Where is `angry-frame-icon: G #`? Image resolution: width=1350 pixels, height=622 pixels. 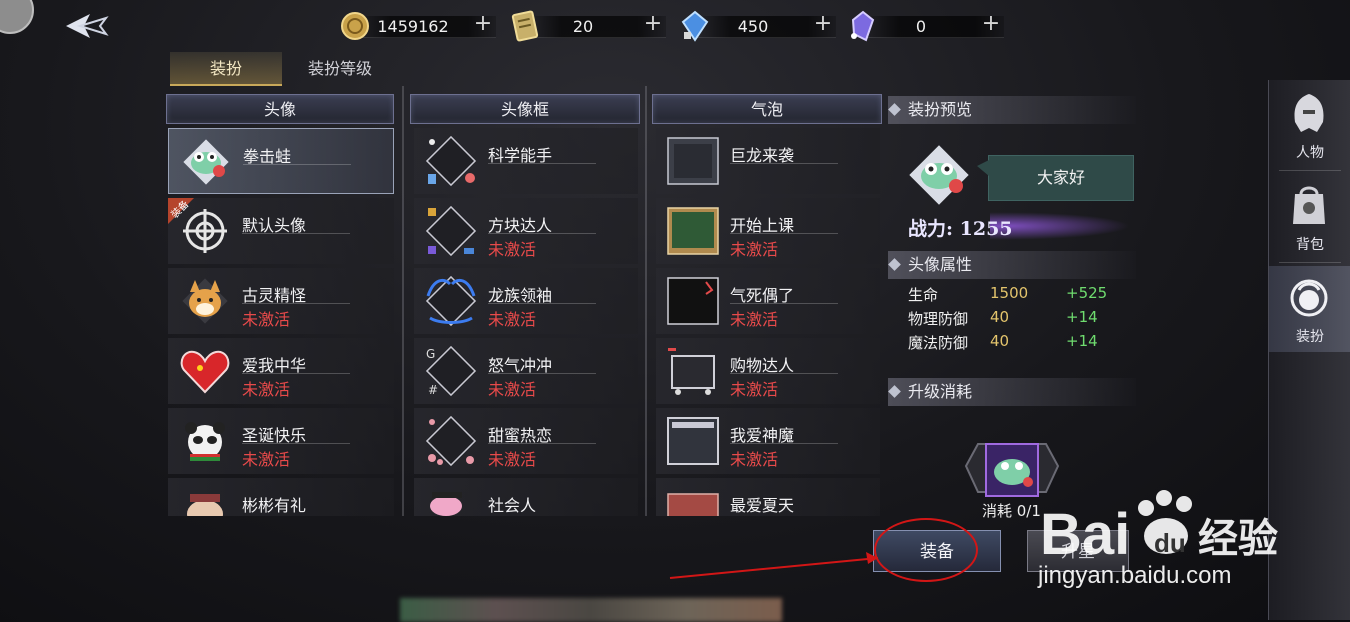 angry-frame-icon: G # is located at coordinates (451, 371).